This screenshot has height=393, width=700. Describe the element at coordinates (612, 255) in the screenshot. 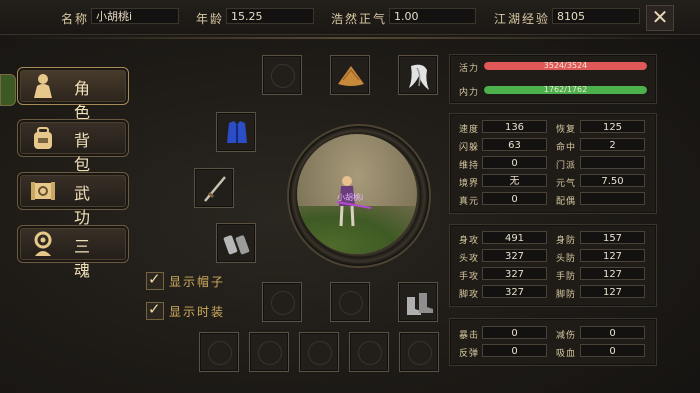

I see `head-def-value: 127` at that location.